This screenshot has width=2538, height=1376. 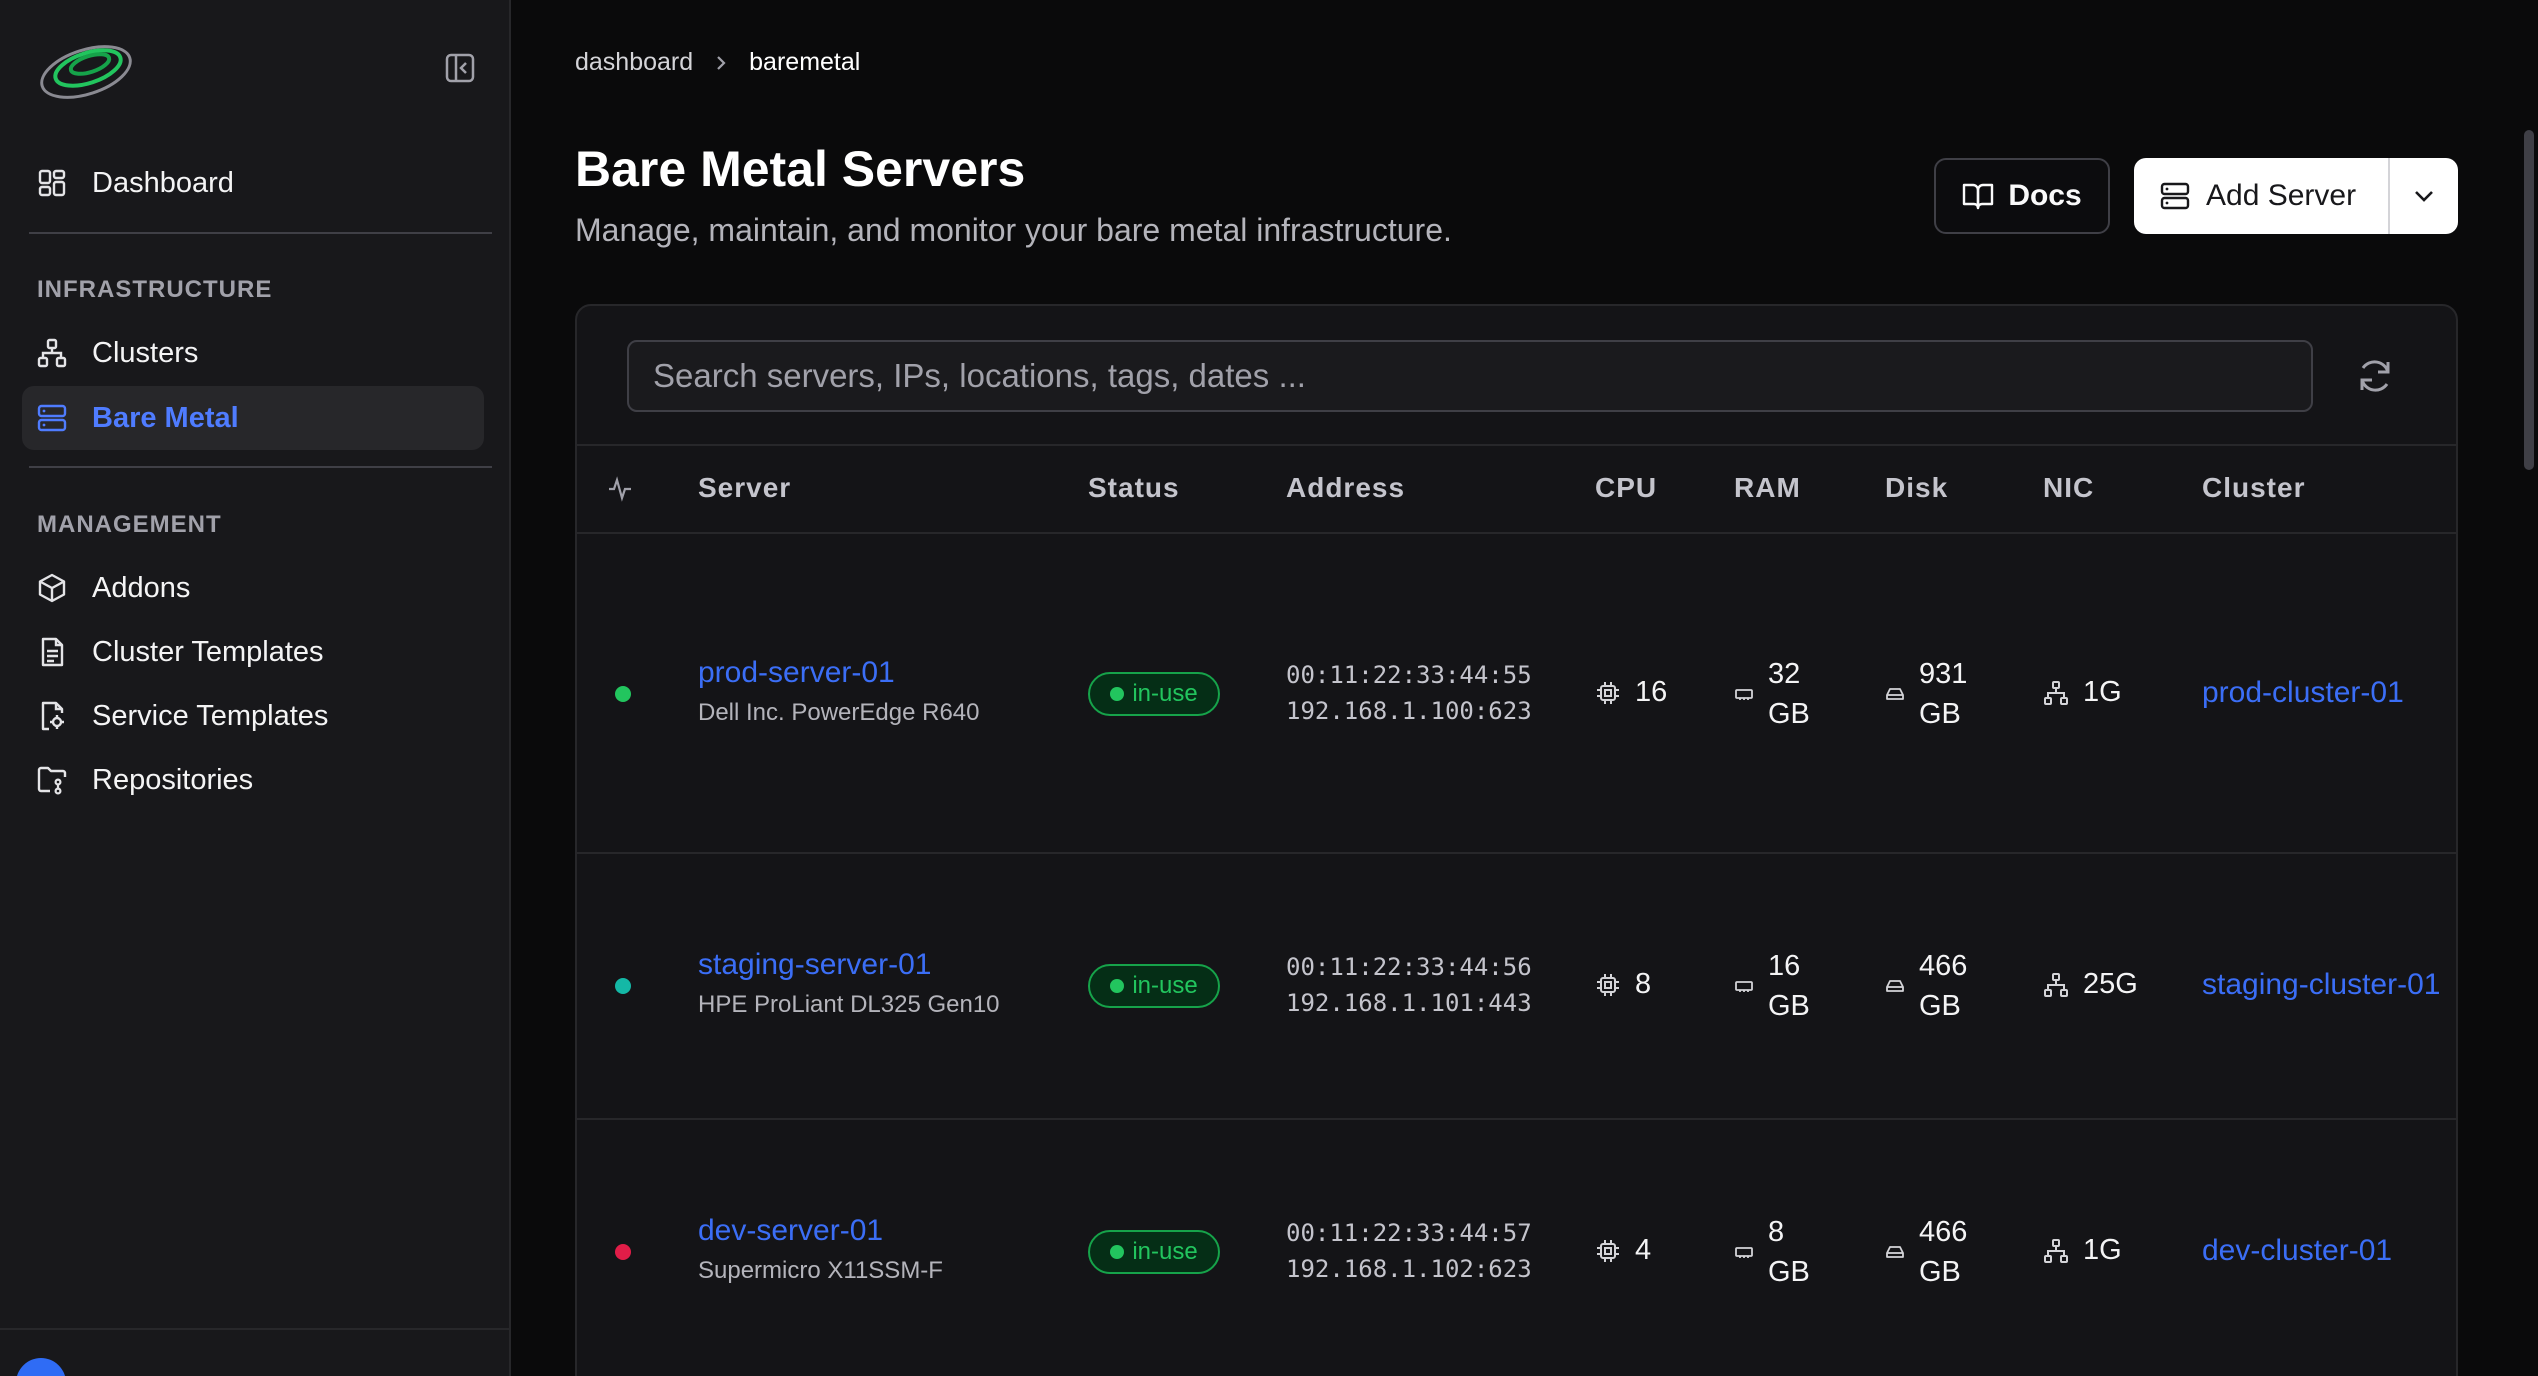 What do you see at coordinates (620, 489) in the screenshot?
I see `activity-icon` at bounding box center [620, 489].